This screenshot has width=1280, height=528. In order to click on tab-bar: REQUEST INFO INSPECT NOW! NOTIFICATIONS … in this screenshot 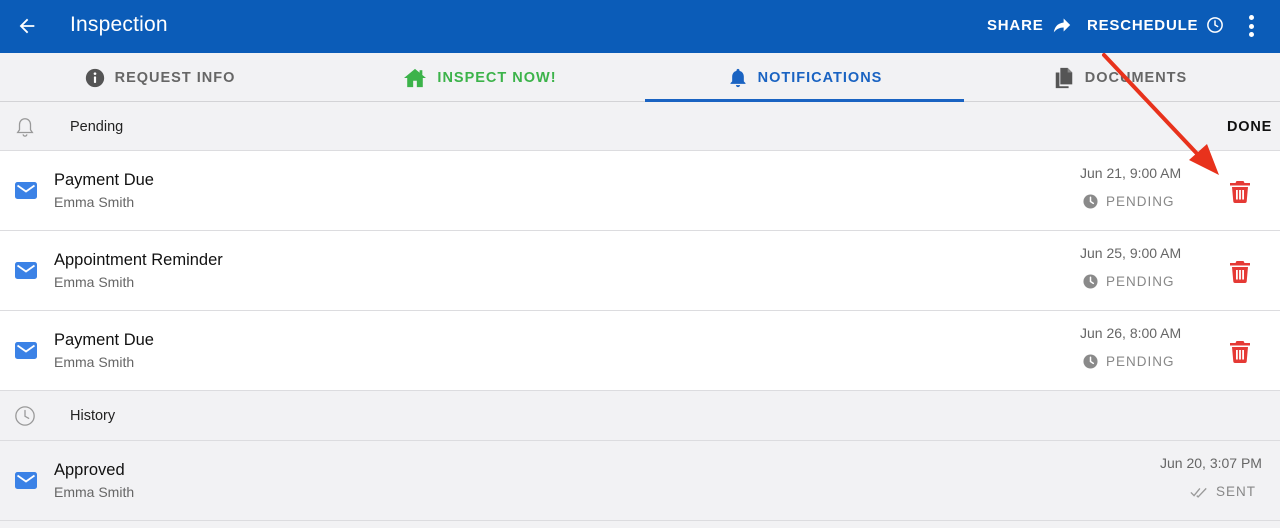, I will do `click(640, 77)`.